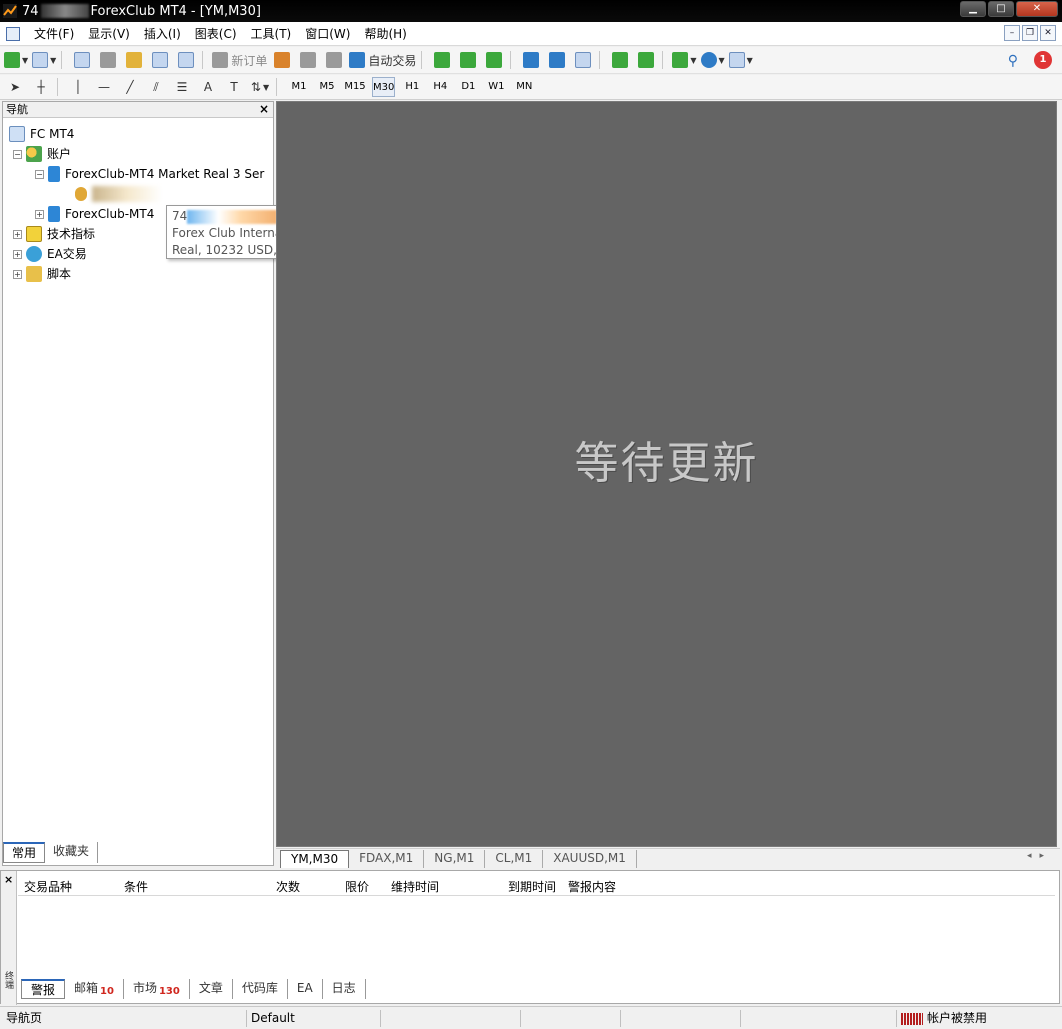  I want to click on horizontal-line-button: —, so click(104, 87).